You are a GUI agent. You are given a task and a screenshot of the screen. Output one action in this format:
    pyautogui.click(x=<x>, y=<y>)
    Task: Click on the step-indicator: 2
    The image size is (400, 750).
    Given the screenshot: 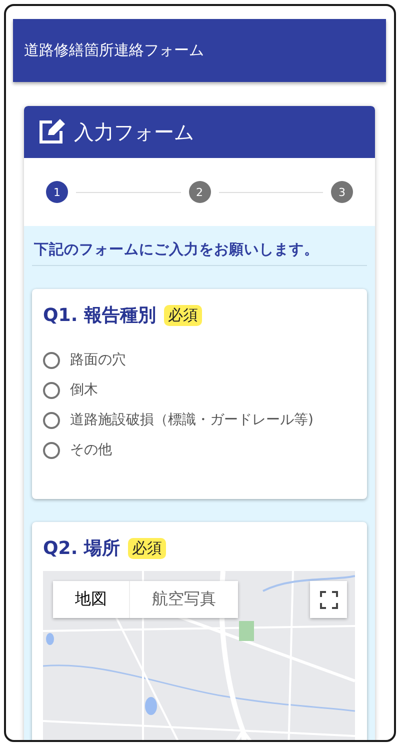 What is the action you would take?
    pyautogui.click(x=199, y=192)
    